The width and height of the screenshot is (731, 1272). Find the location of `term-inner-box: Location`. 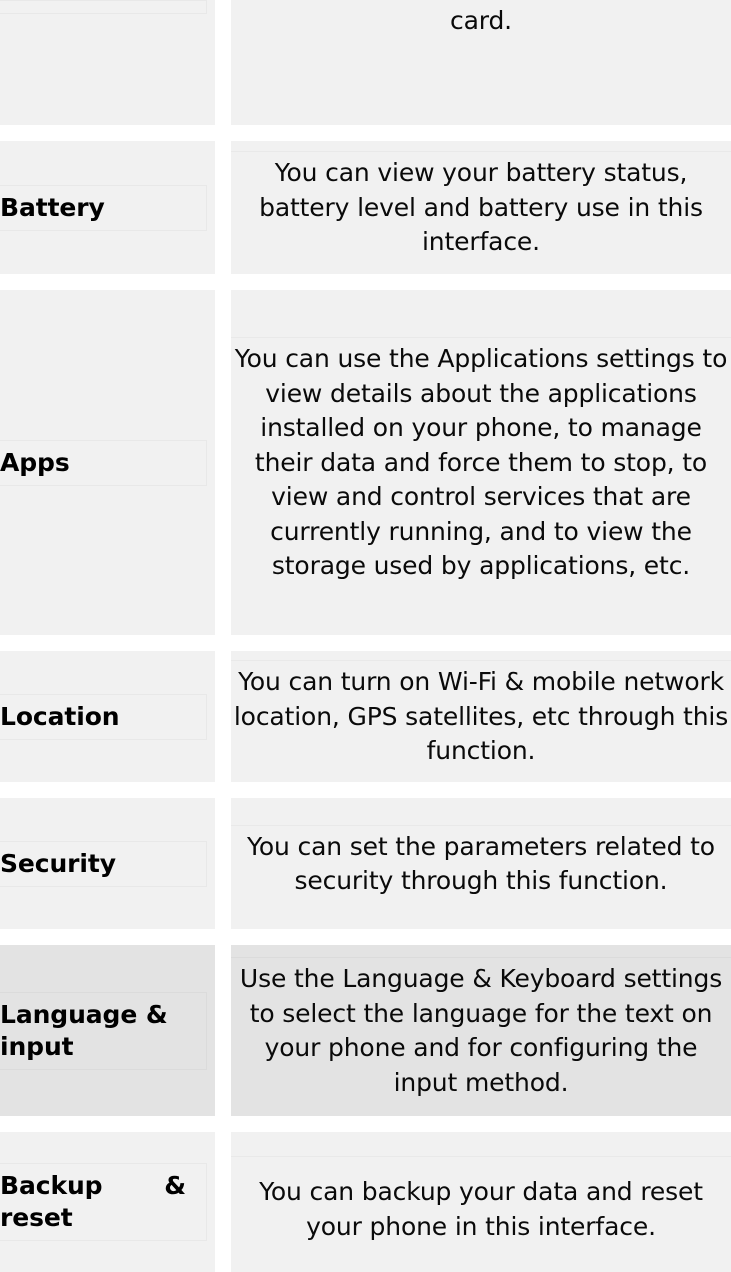

term-inner-box: Location is located at coordinates (103, 717).